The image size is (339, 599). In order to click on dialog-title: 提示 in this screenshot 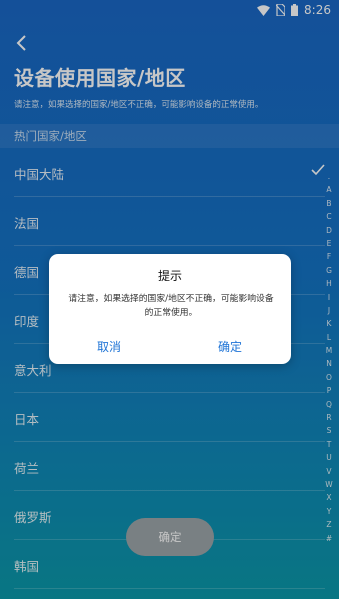, I will do `click(169, 276)`.